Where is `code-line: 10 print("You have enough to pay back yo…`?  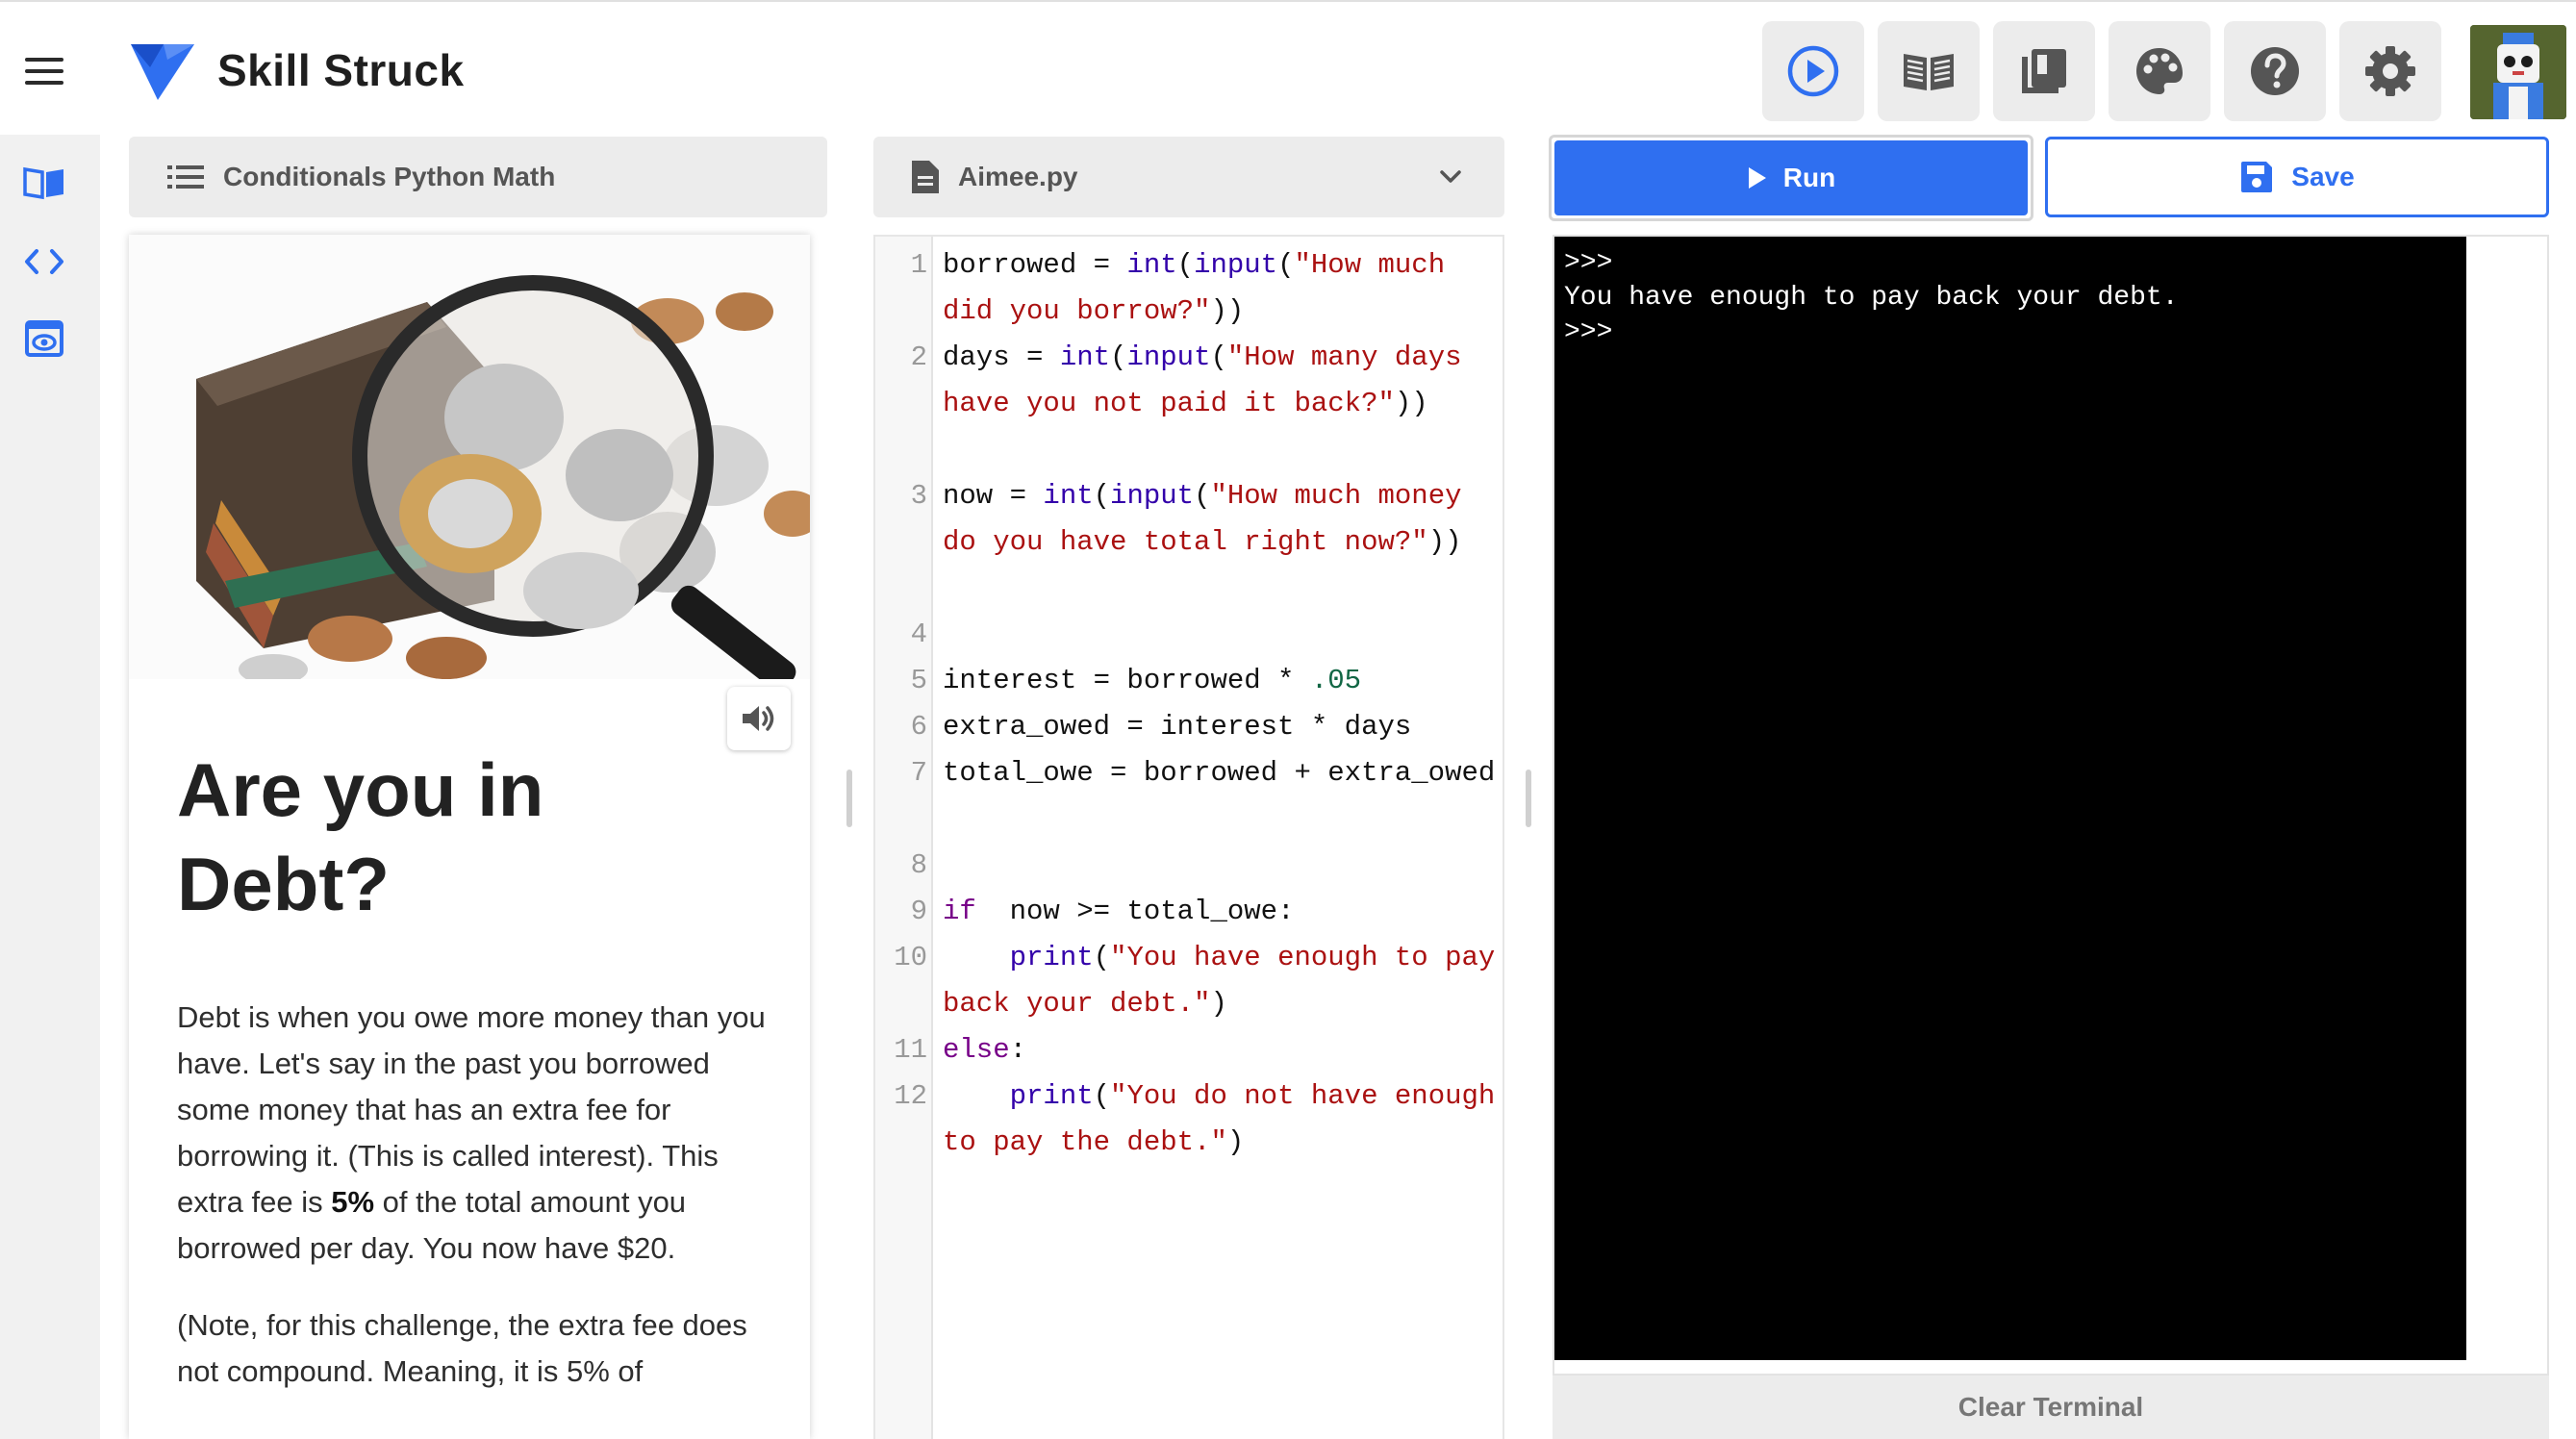
code-line: 10 print("You have enough to pay back yo… is located at coordinates (1189, 981).